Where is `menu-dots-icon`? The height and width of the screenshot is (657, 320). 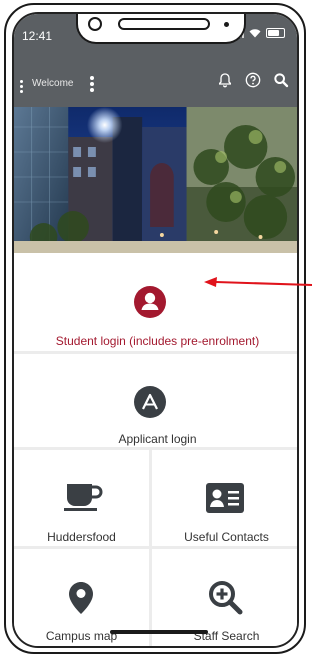 menu-dots-icon is located at coordinates (22, 86).